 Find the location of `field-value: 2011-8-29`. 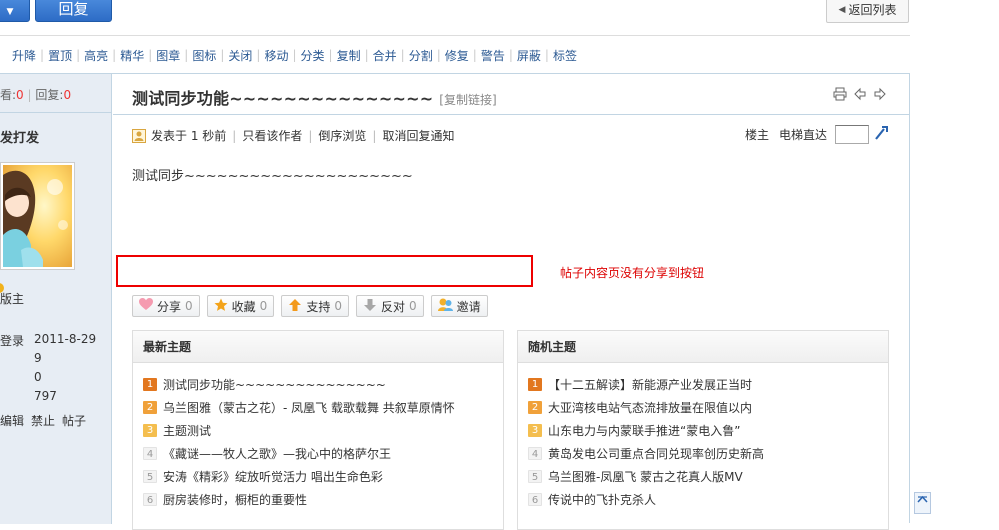

field-value: 2011-8-29 is located at coordinates (65, 339).